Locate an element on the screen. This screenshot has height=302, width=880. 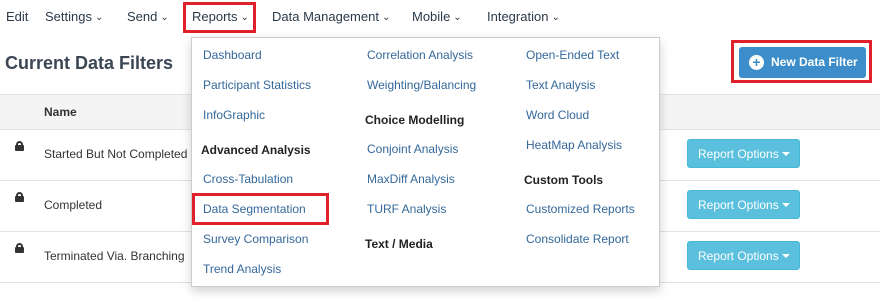
filter-name: Completed is located at coordinates (73, 205).